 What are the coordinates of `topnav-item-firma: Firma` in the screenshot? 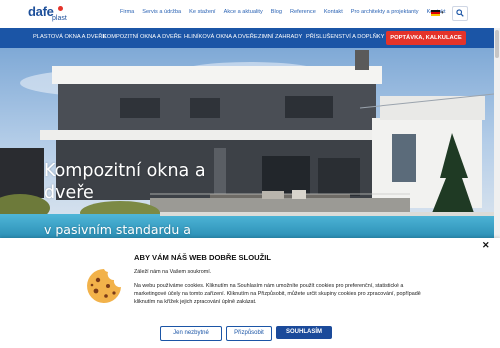 It's located at (127, 12).